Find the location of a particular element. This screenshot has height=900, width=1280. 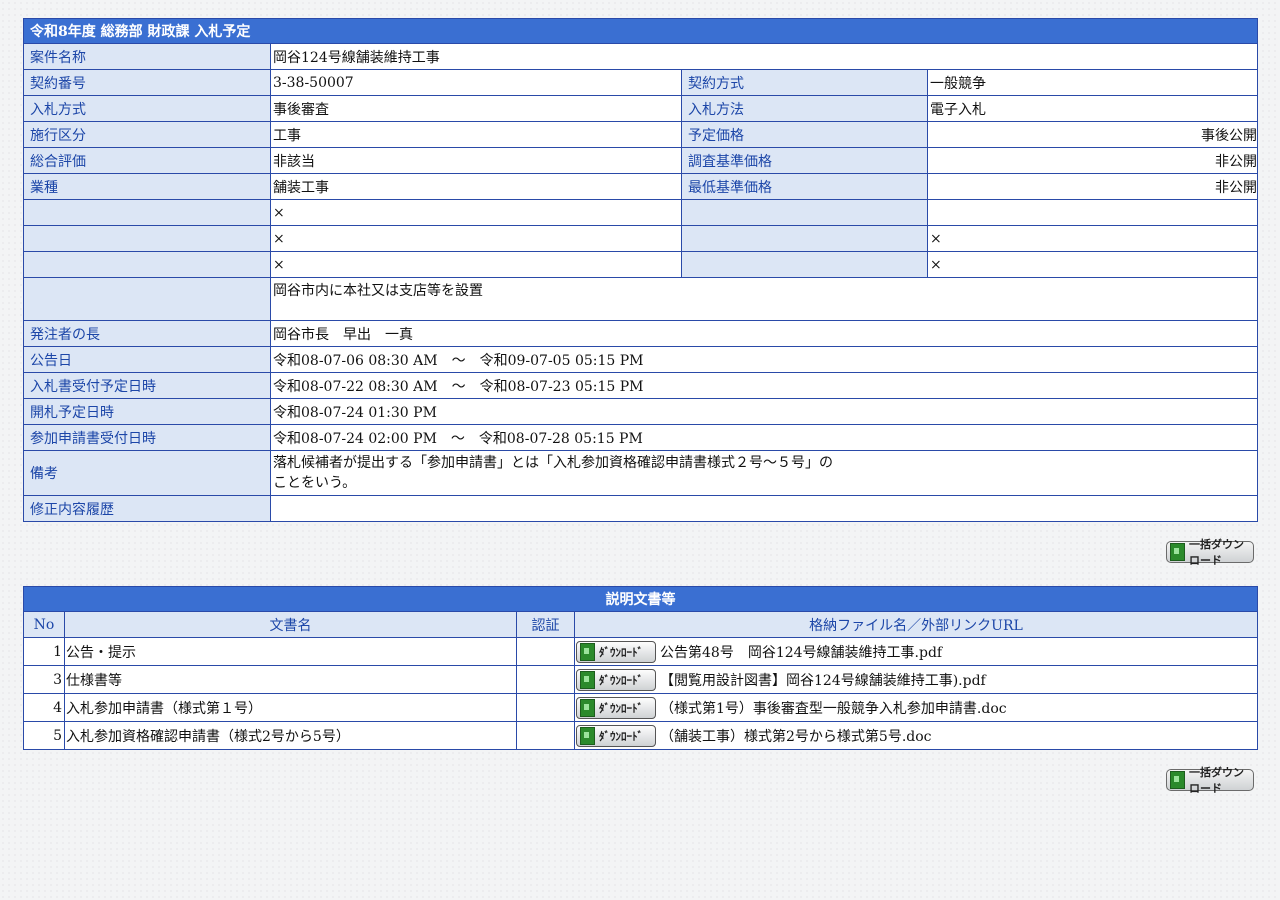

file-name: （様式第1号）事後審査型一般競争入札参加申請書.doc is located at coordinates (833, 708).